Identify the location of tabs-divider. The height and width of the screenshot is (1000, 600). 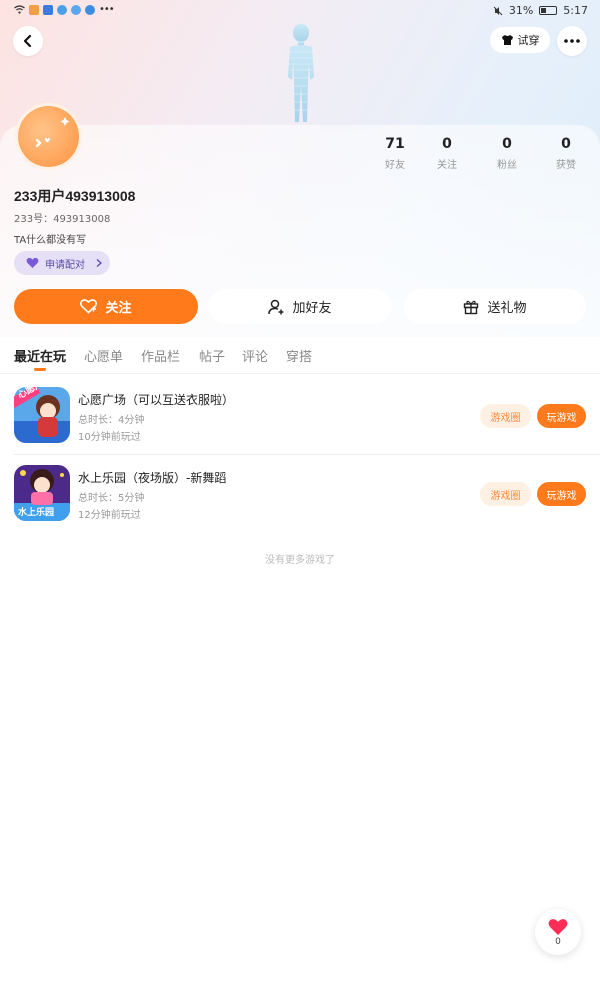
(300, 373).